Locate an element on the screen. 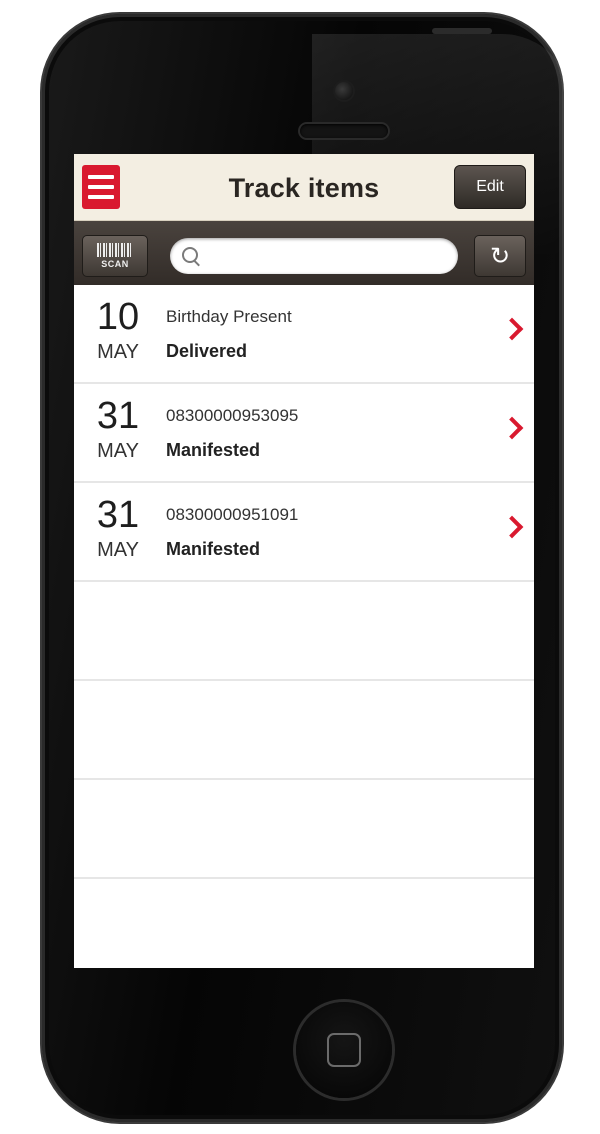  search-icon is located at coordinates (190, 255).